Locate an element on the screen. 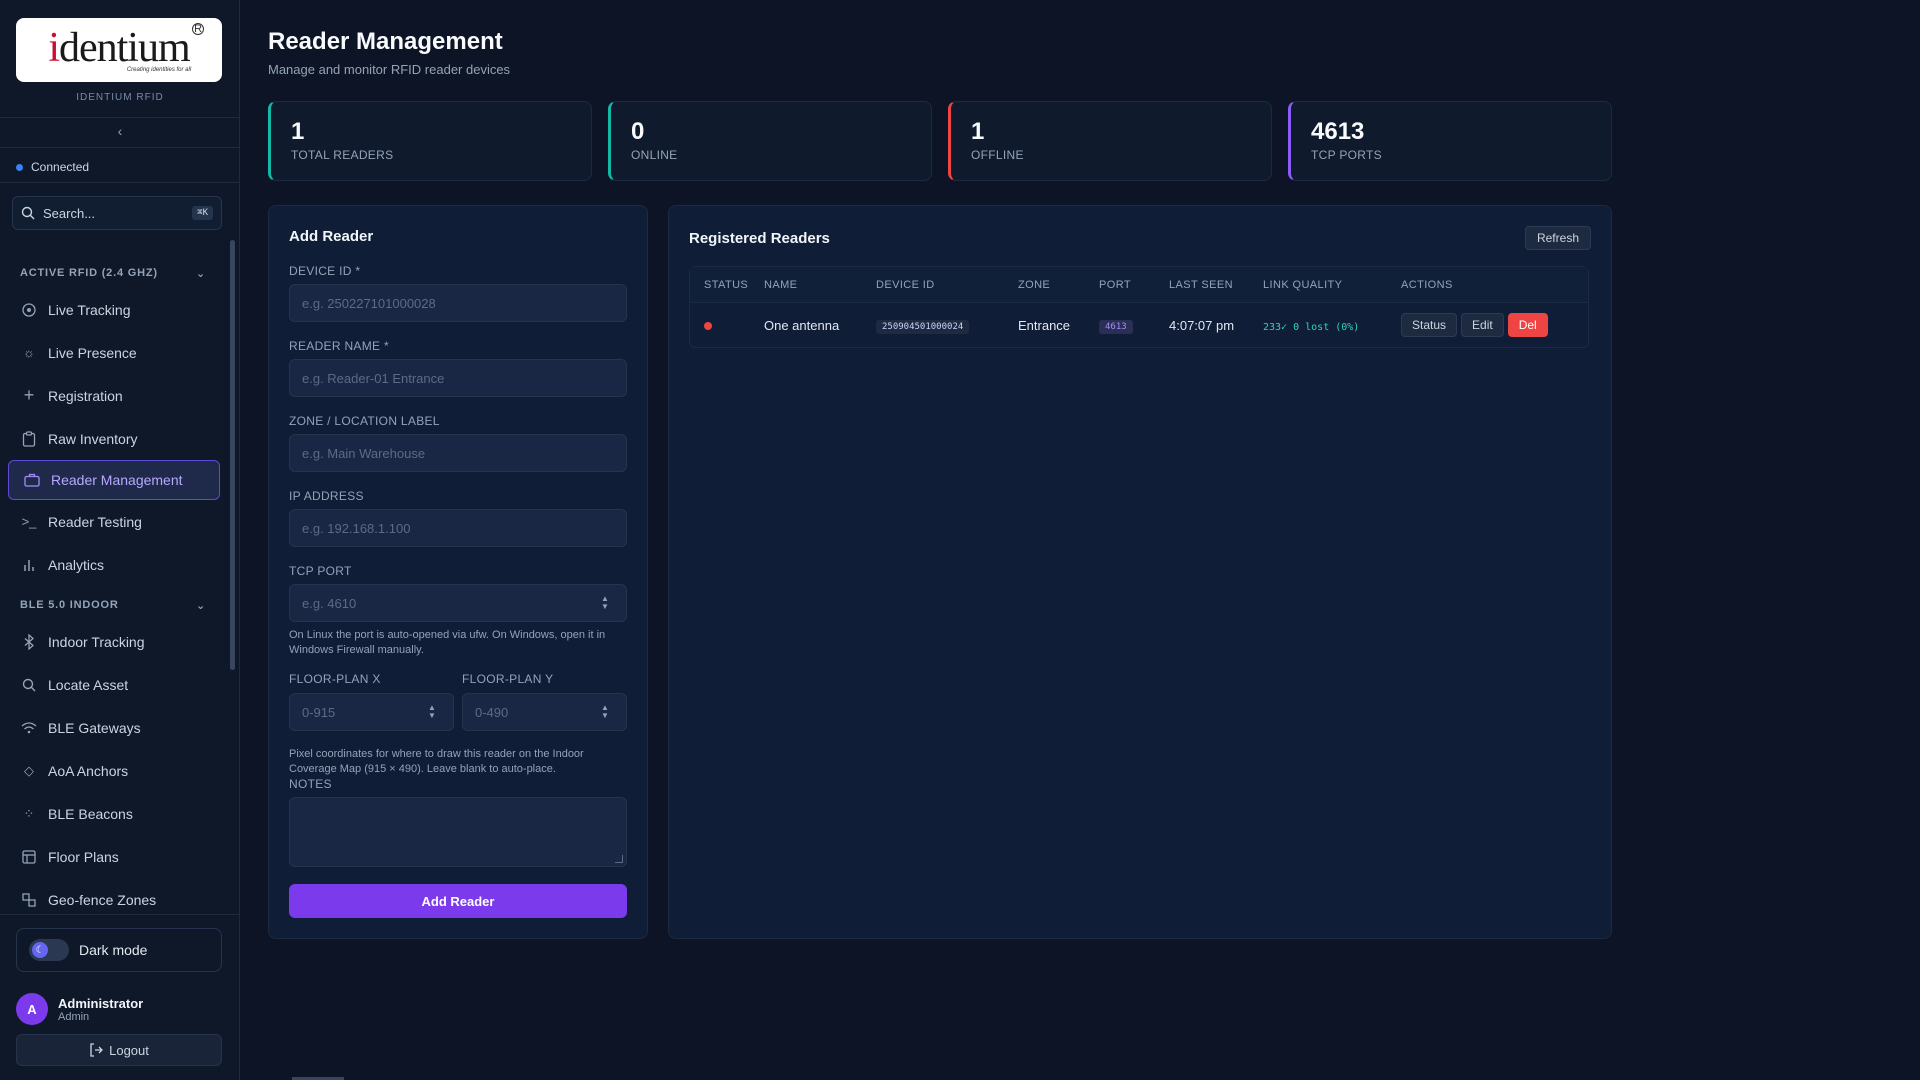 The image size is (1920, 1080). actions-cell: Status Edit Del is located at coordinates (1494, 325).